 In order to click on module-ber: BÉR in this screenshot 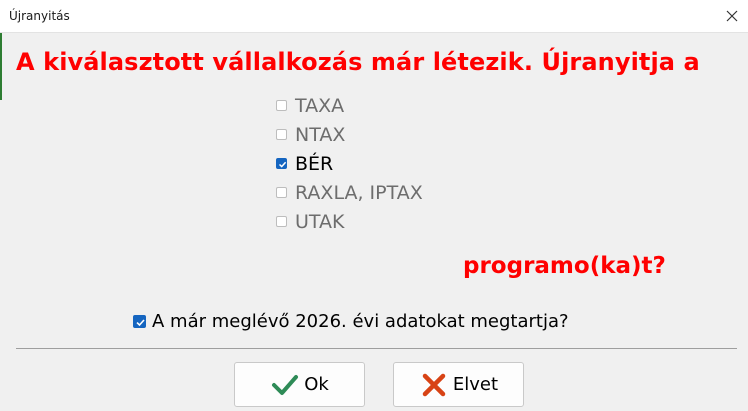, I will do `click(349, 163)`.